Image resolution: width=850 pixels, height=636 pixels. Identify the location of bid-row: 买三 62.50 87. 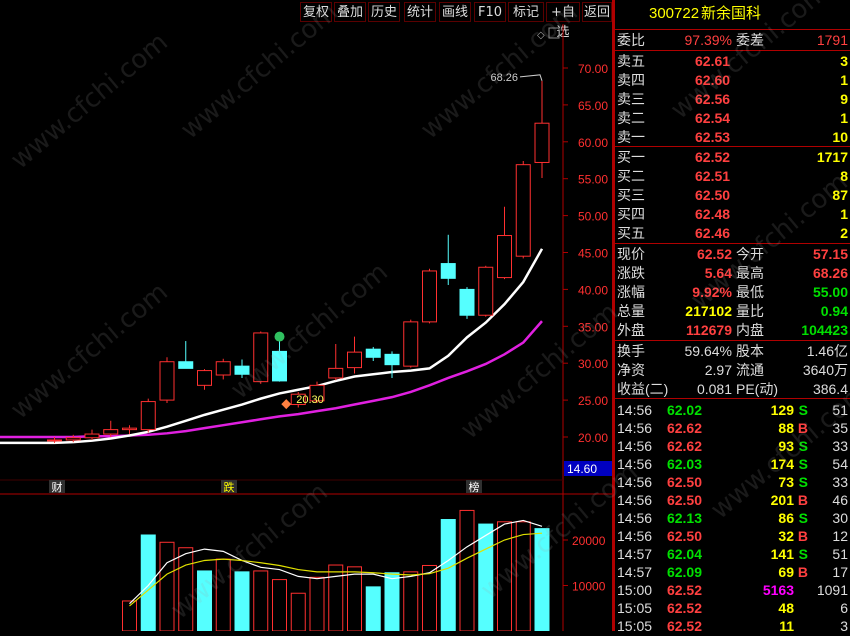
(732, 195).